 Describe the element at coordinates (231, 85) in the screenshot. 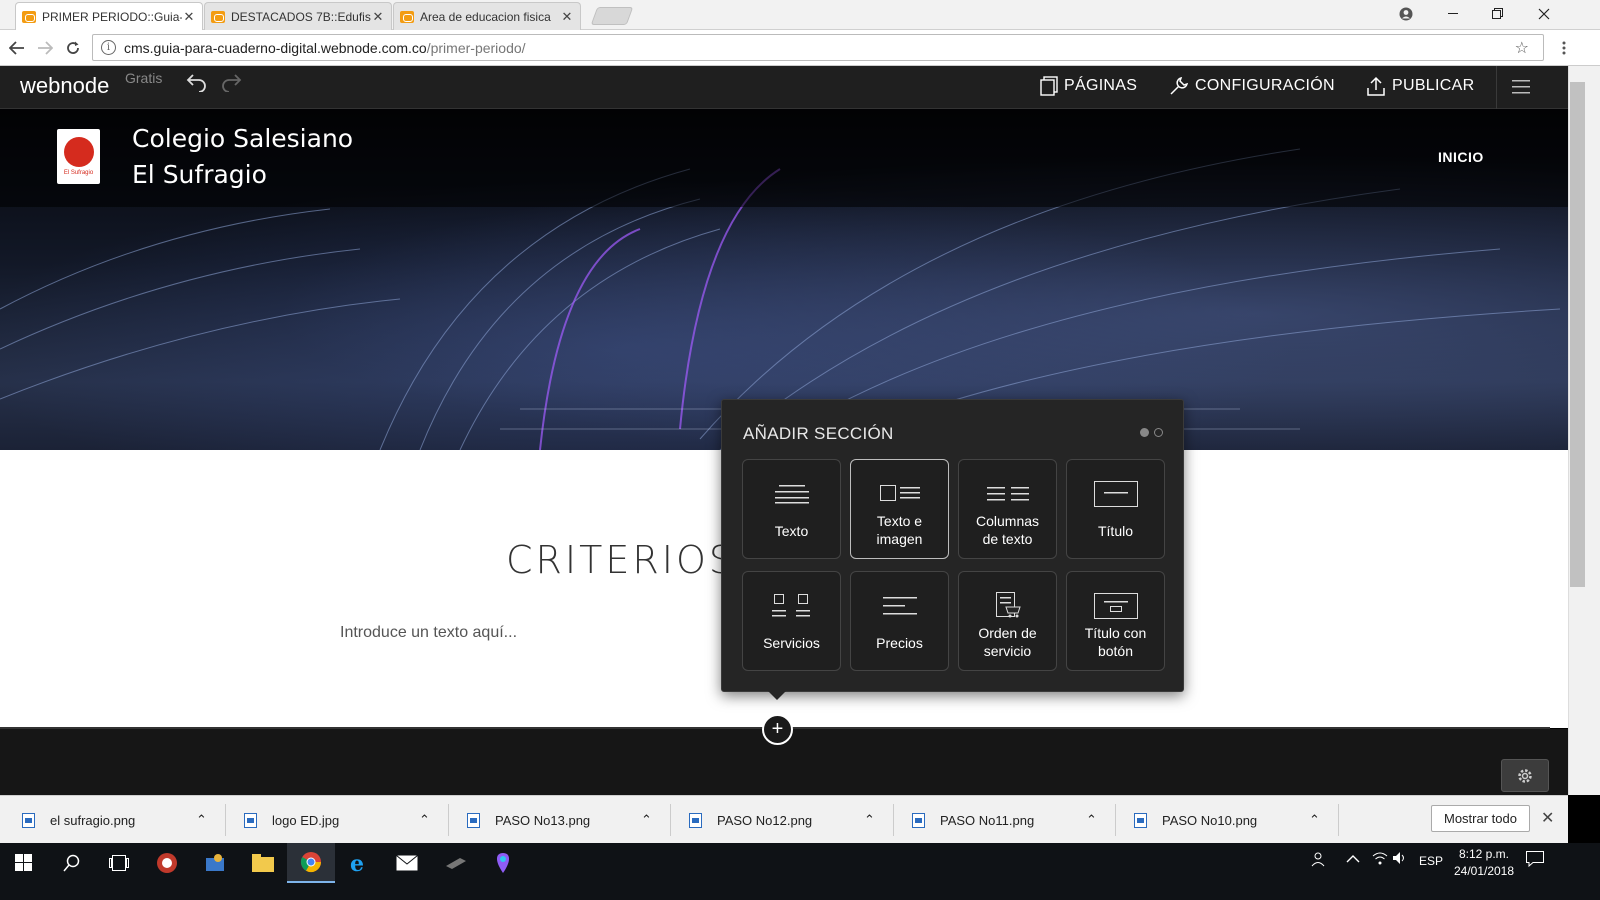

I see `redo-icon` at that location.